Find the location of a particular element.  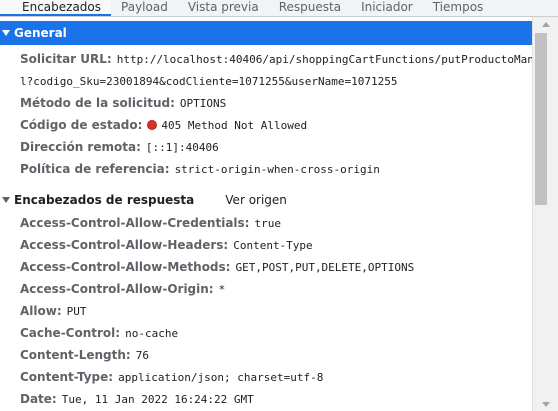

request-url-label: Solicitar URL: is located at coordinates (66, 59).